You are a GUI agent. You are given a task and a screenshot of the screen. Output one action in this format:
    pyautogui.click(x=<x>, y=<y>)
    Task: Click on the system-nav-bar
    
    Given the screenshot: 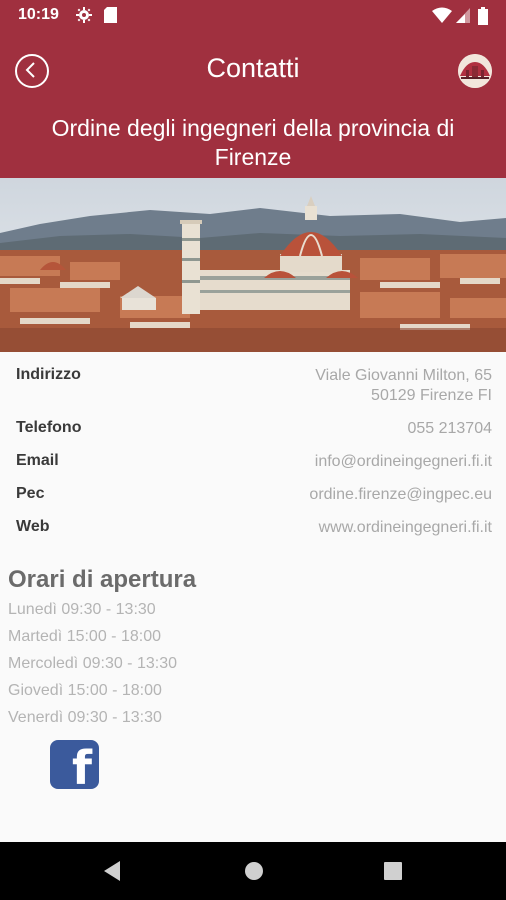 What is the action you would take?
    pyautogui.click(x=253, y=871)
    